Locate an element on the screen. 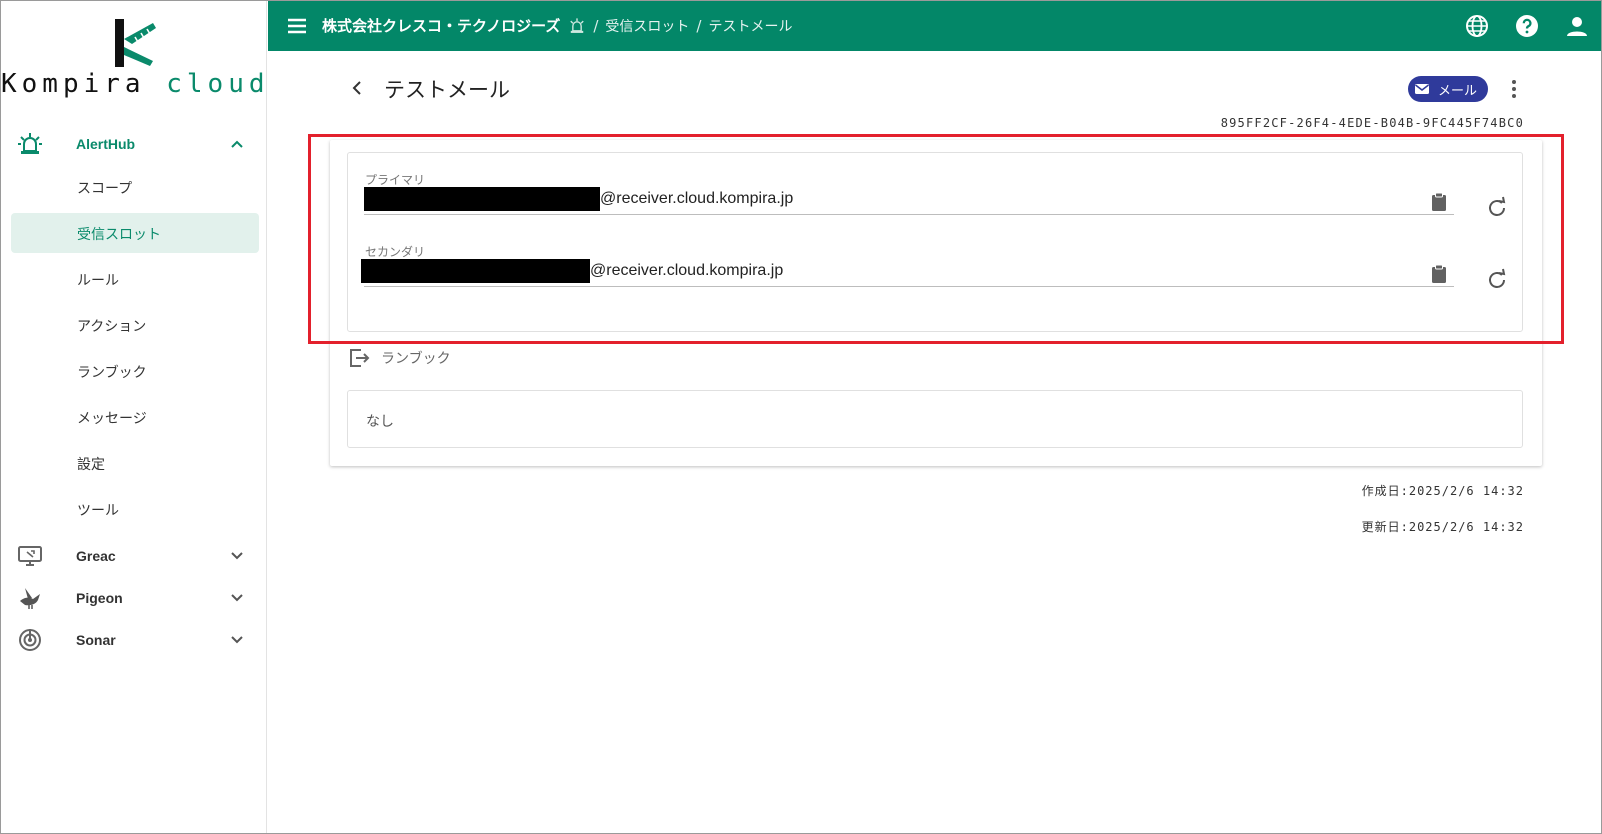 The image size is (1602, 834). type-chip-mail: メール is located at coordinates (1448, 89).